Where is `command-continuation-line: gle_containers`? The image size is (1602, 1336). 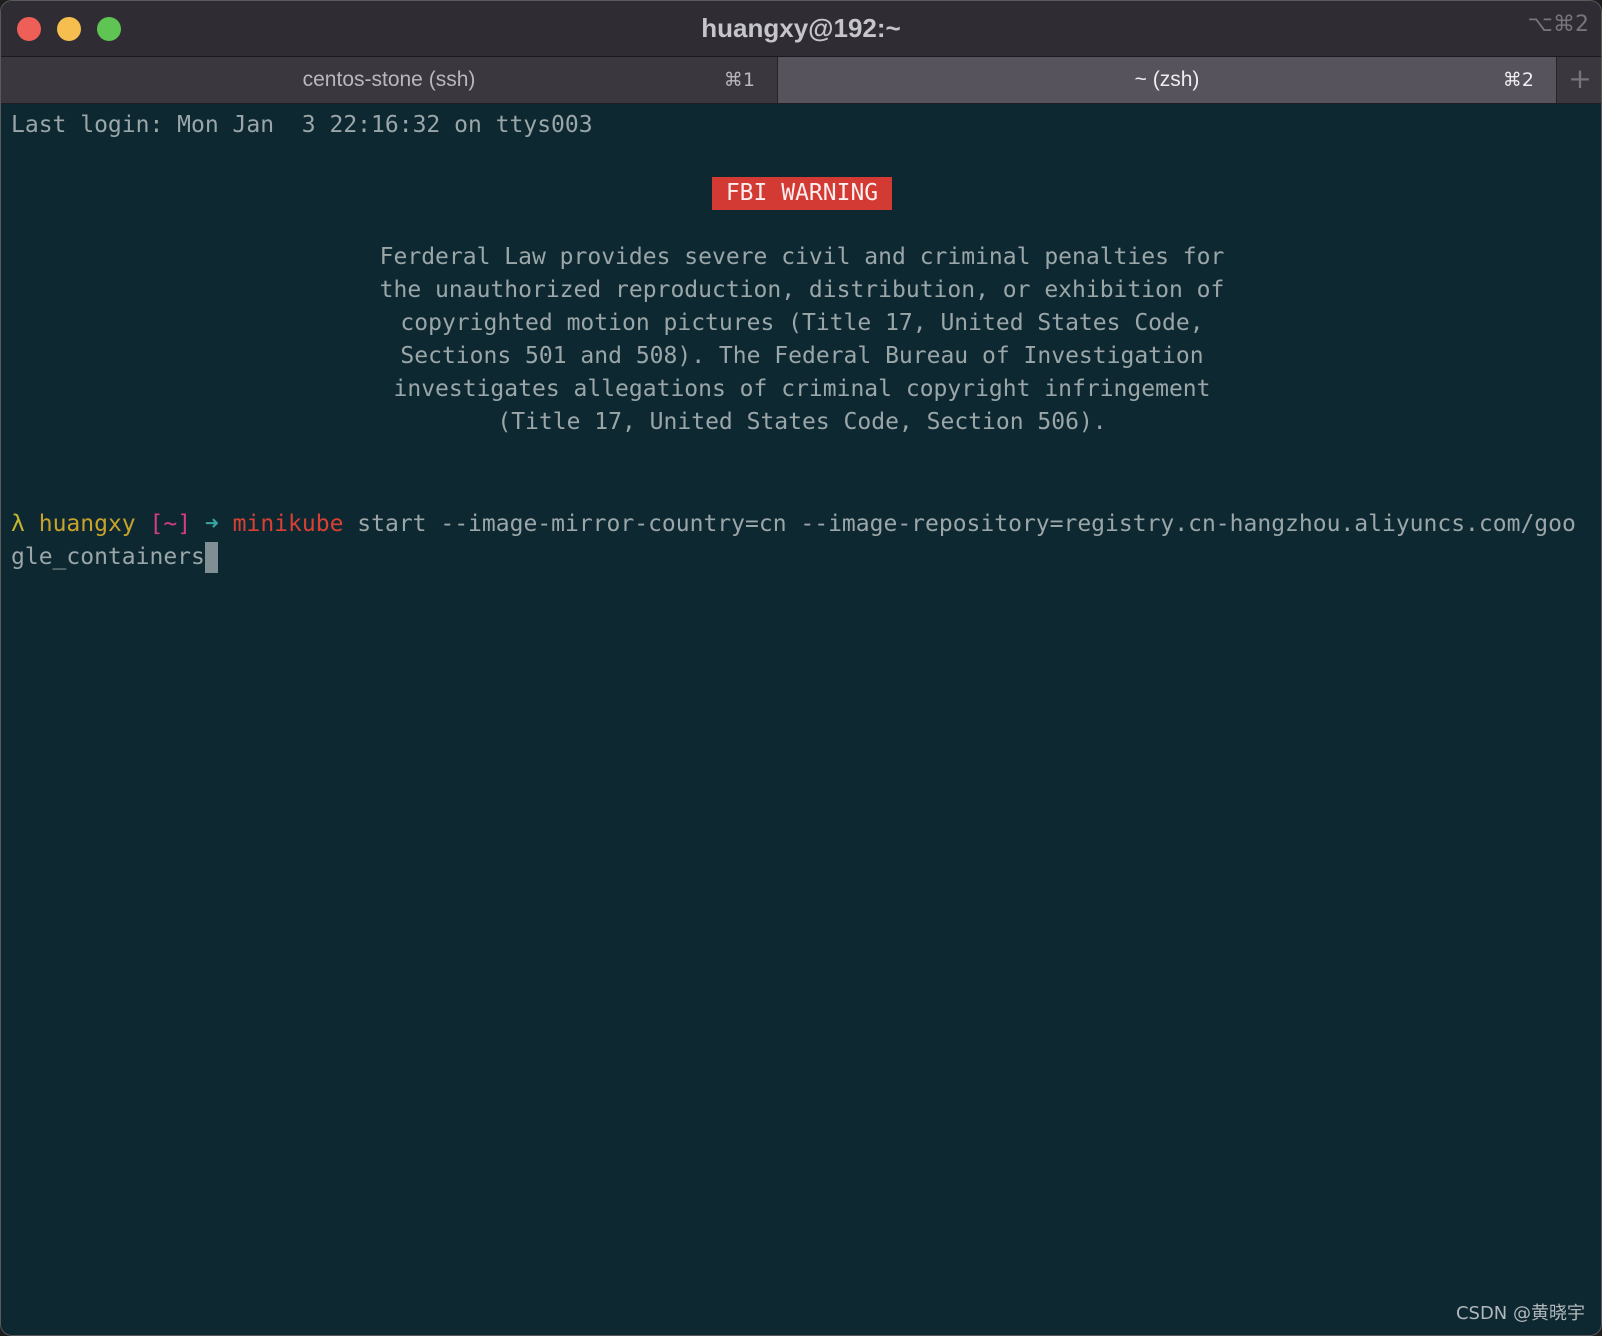
command-continuation-line: gle_containers is located at coordinates (114, 557).